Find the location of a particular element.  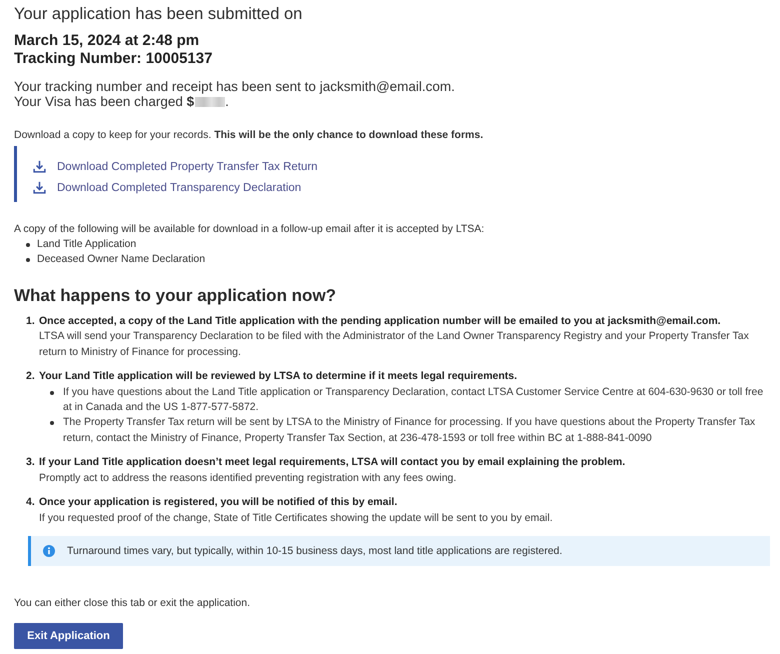

exit-application-button: Exit Application is located at coordinates (68, 635).